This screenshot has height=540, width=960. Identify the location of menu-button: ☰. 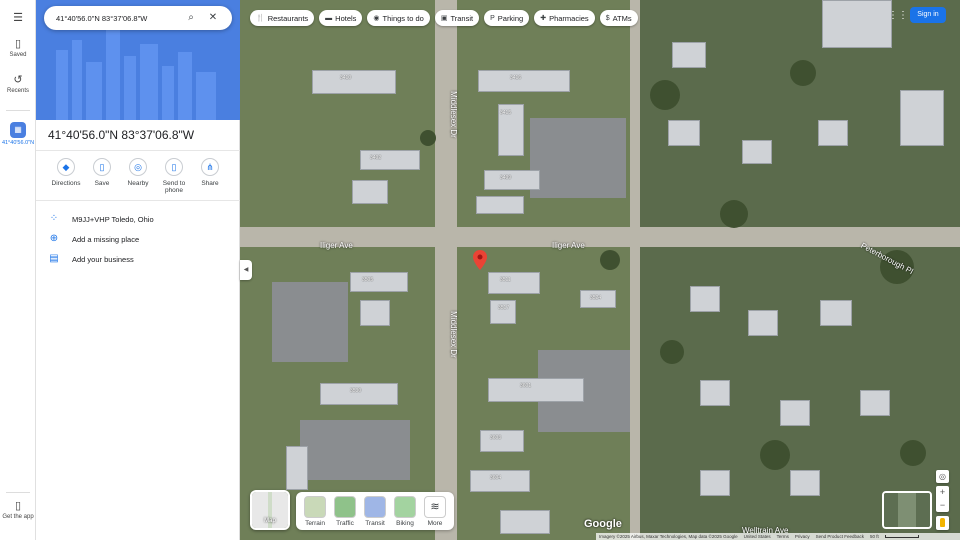
(18, 19).